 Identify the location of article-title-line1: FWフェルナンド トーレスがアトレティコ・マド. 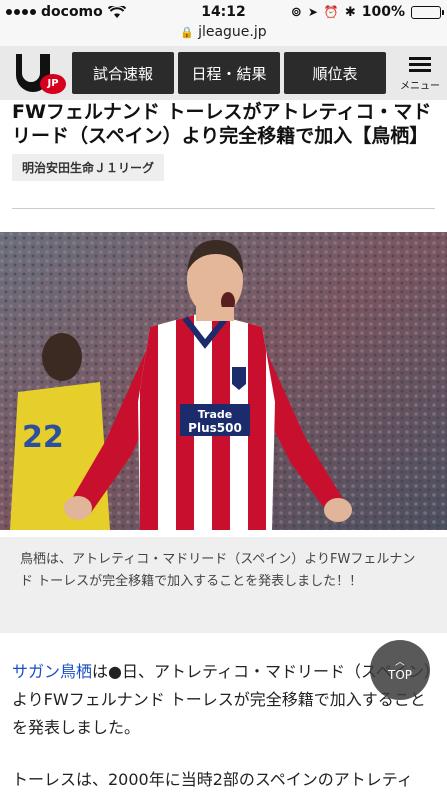
(222, 112).